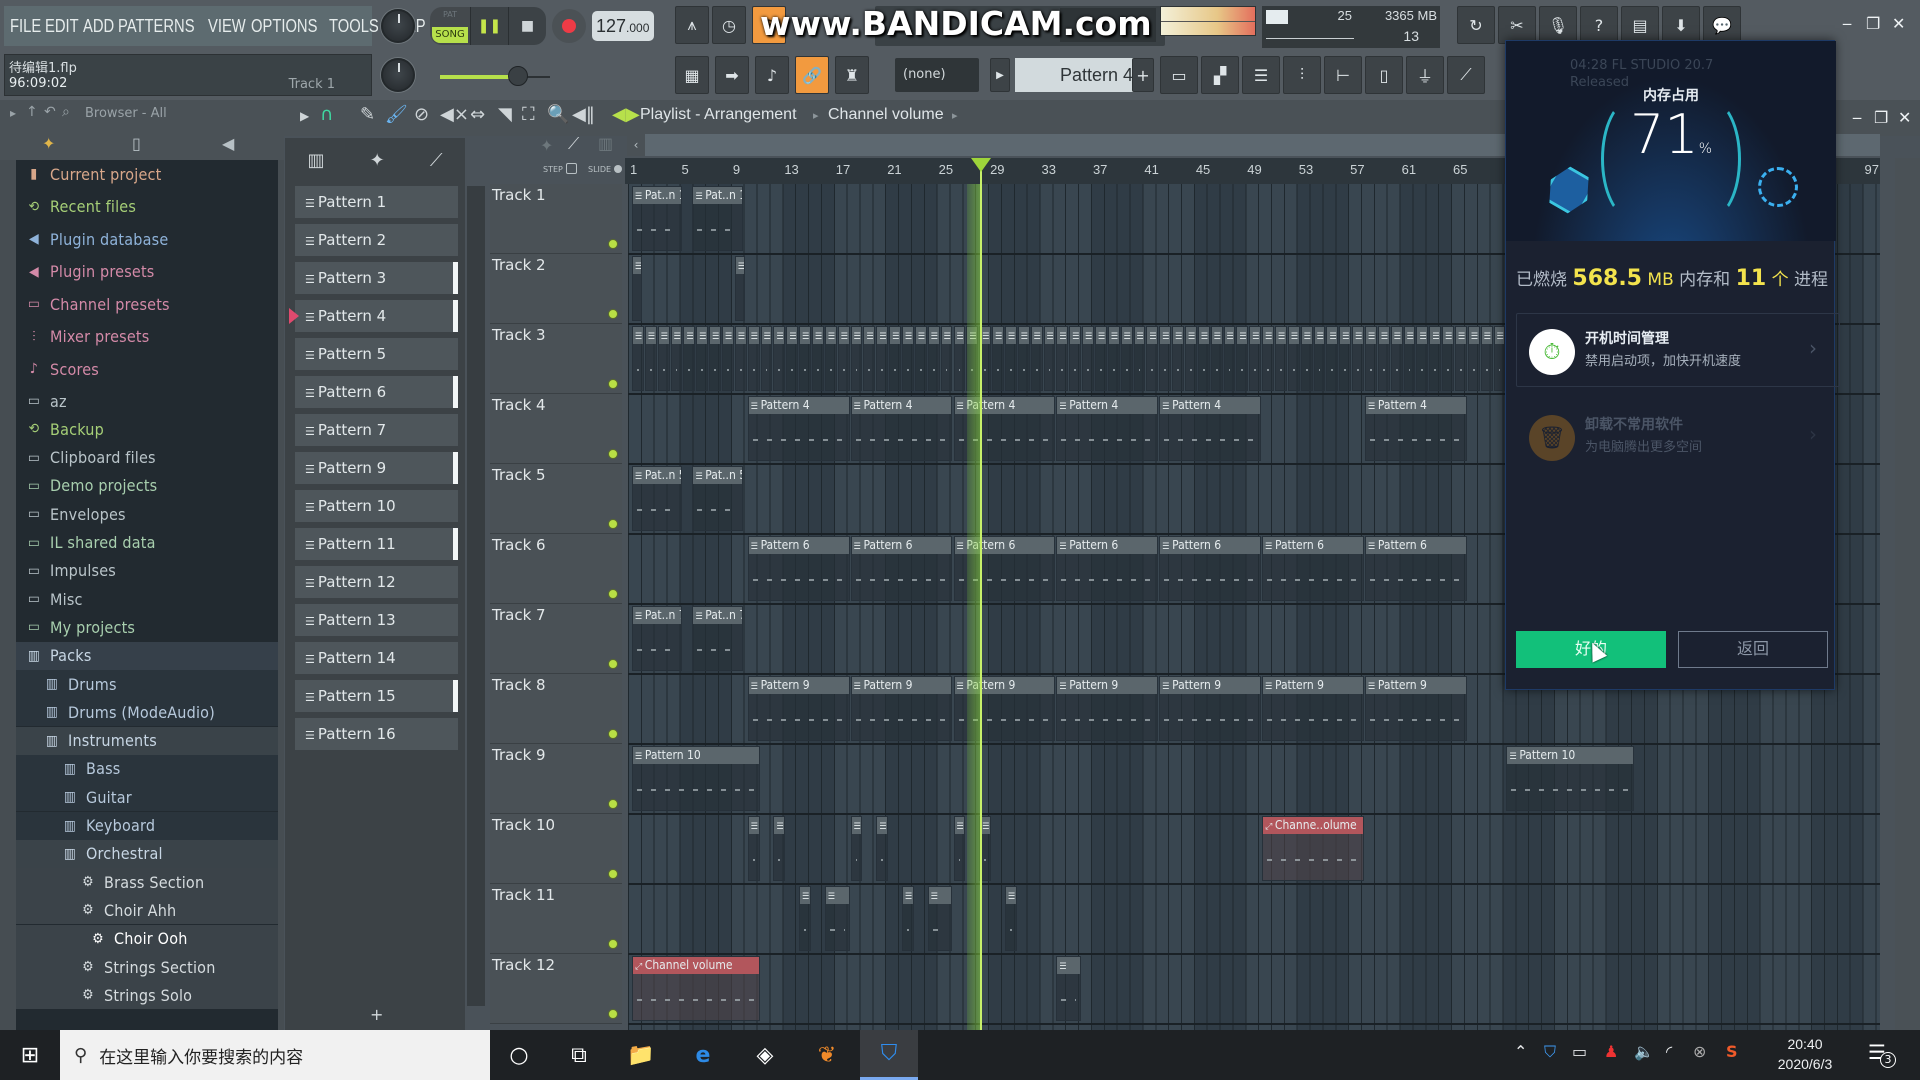 The image size is (1920, 1080). I want to click on track-header: Track 1, so click(556, 219).